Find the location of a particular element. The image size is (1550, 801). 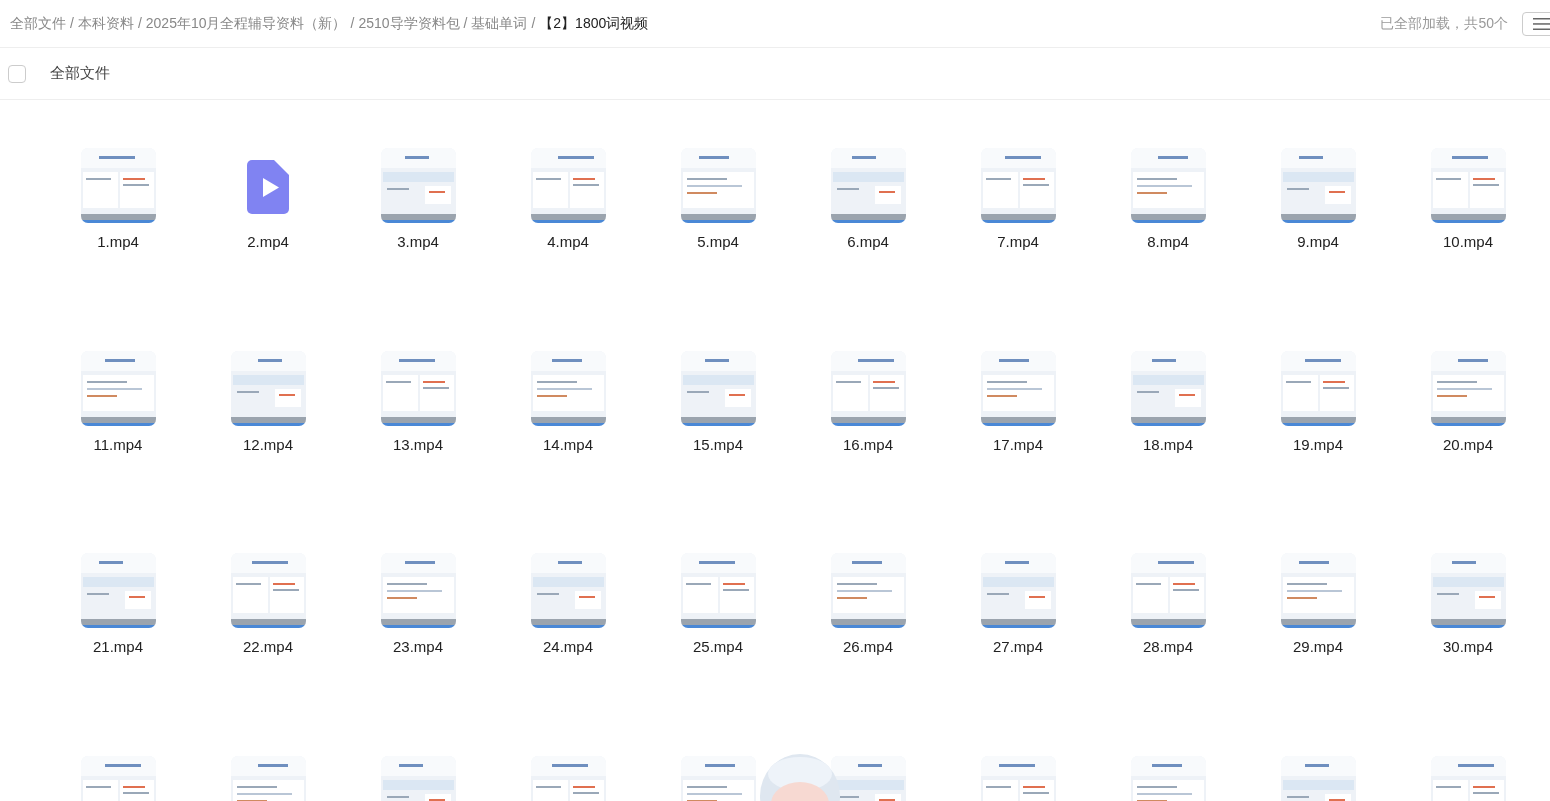

file-name: 17.mp4 is located at coordinates (1017, 444).